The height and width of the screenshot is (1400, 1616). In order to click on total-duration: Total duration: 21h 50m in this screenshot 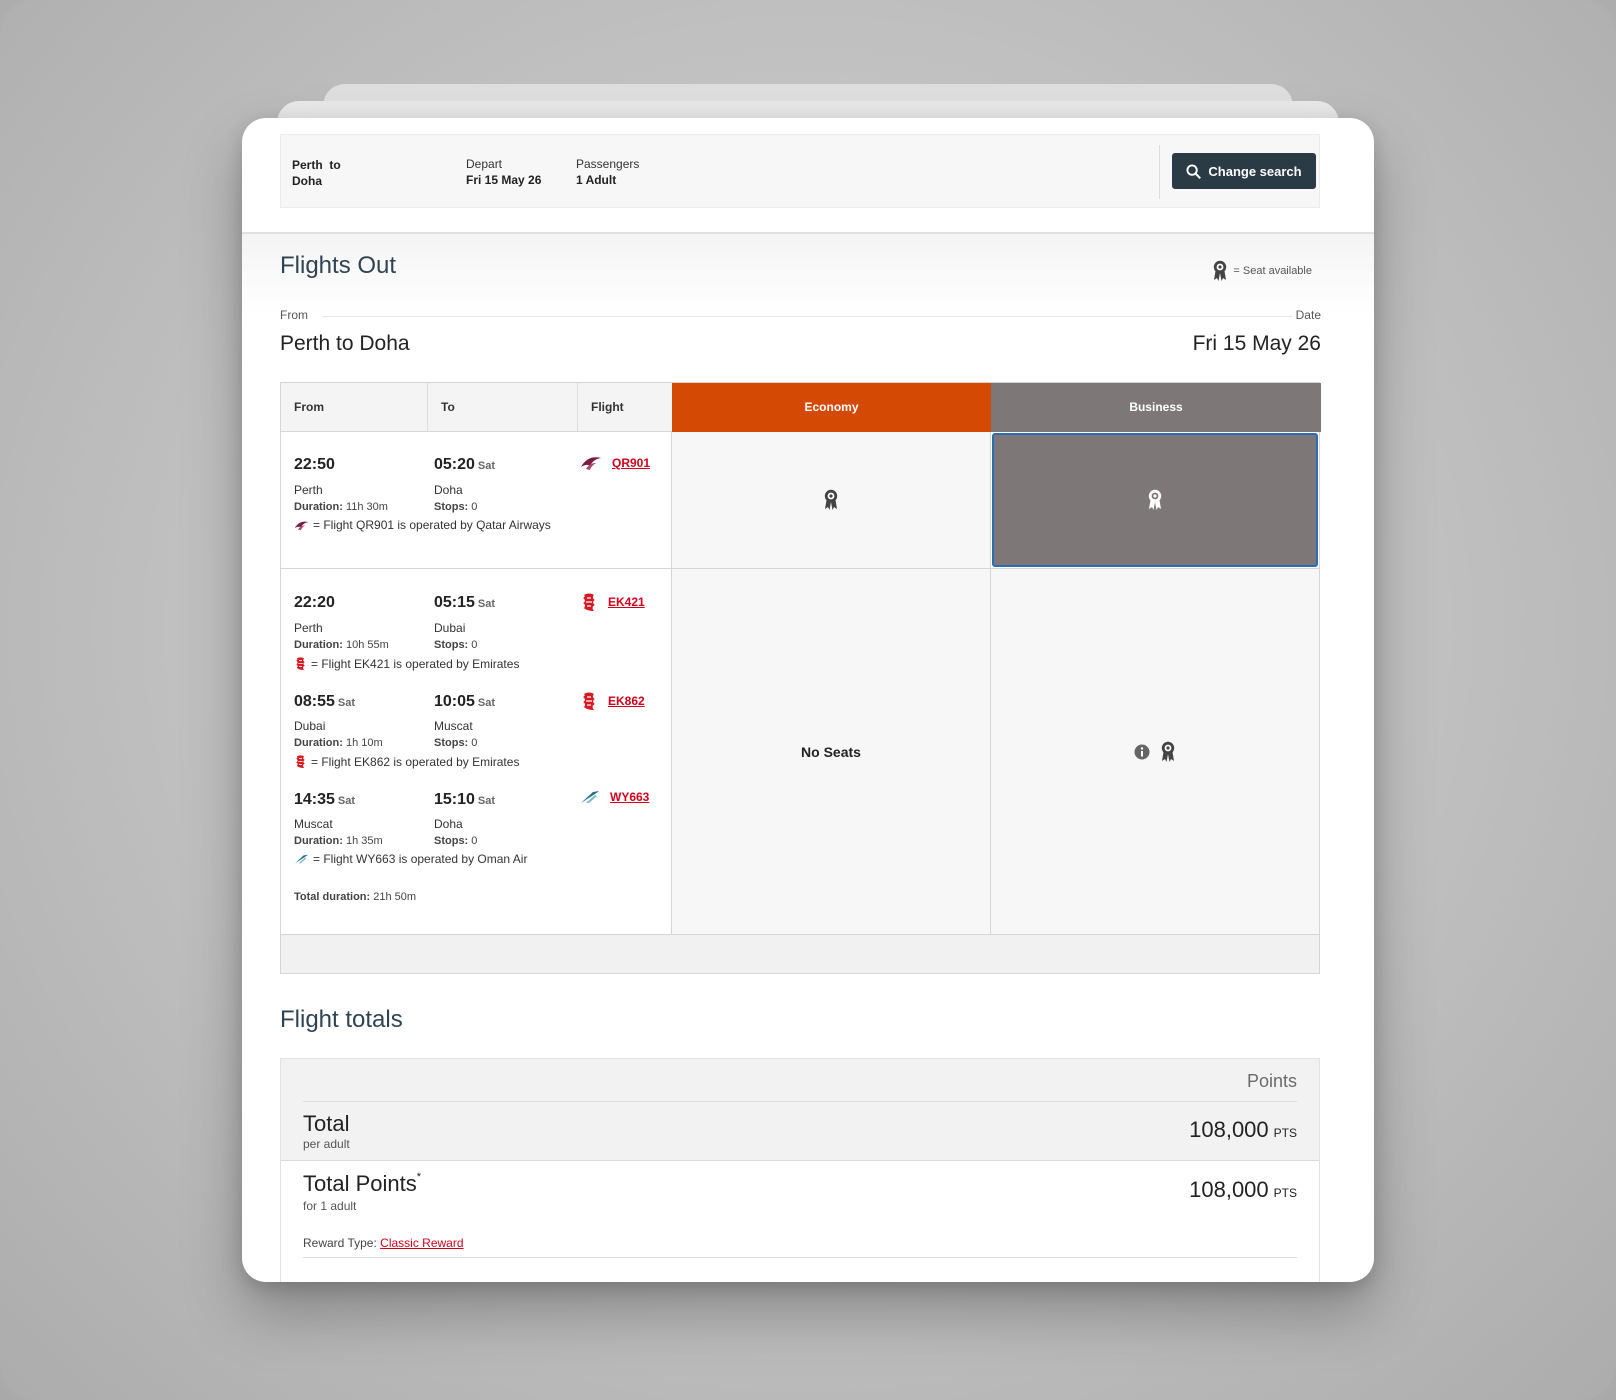, I will do `click(355, 897)`.